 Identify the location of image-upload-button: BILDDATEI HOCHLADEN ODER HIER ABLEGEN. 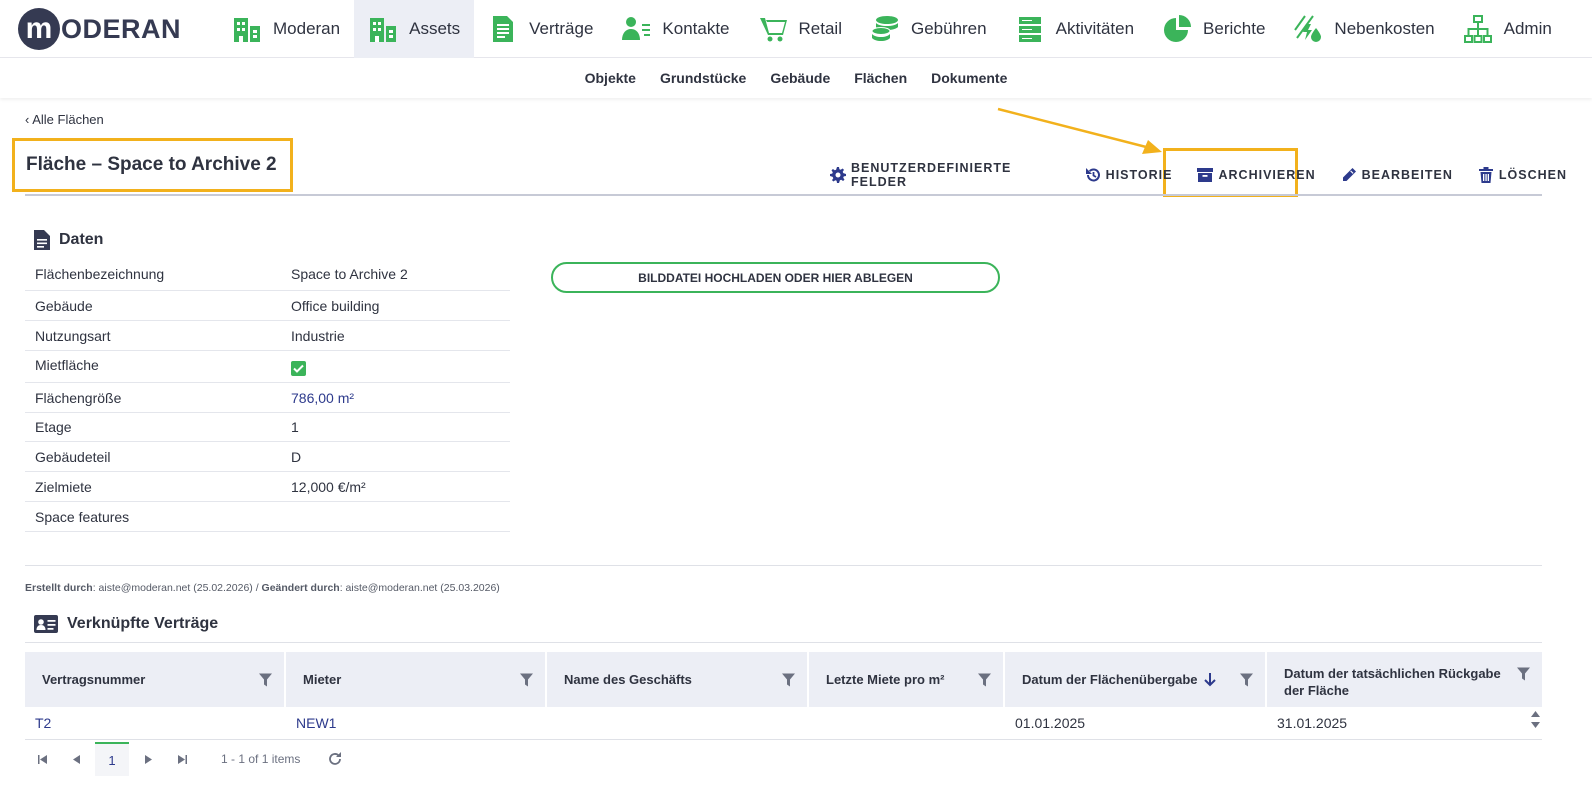
(775, 277).